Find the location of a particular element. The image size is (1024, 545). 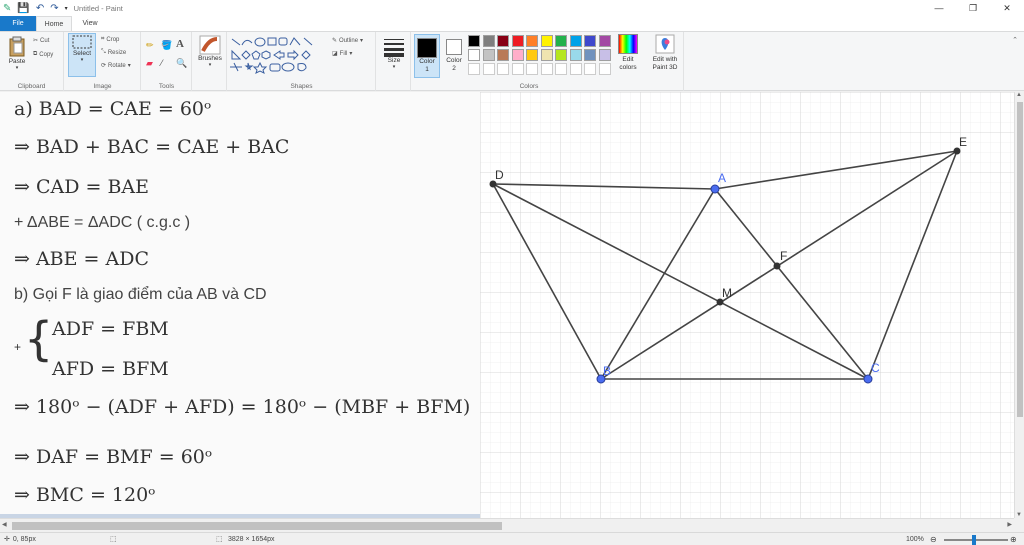

vertical-scroll-thumb is located at coordinates (1020, 259).